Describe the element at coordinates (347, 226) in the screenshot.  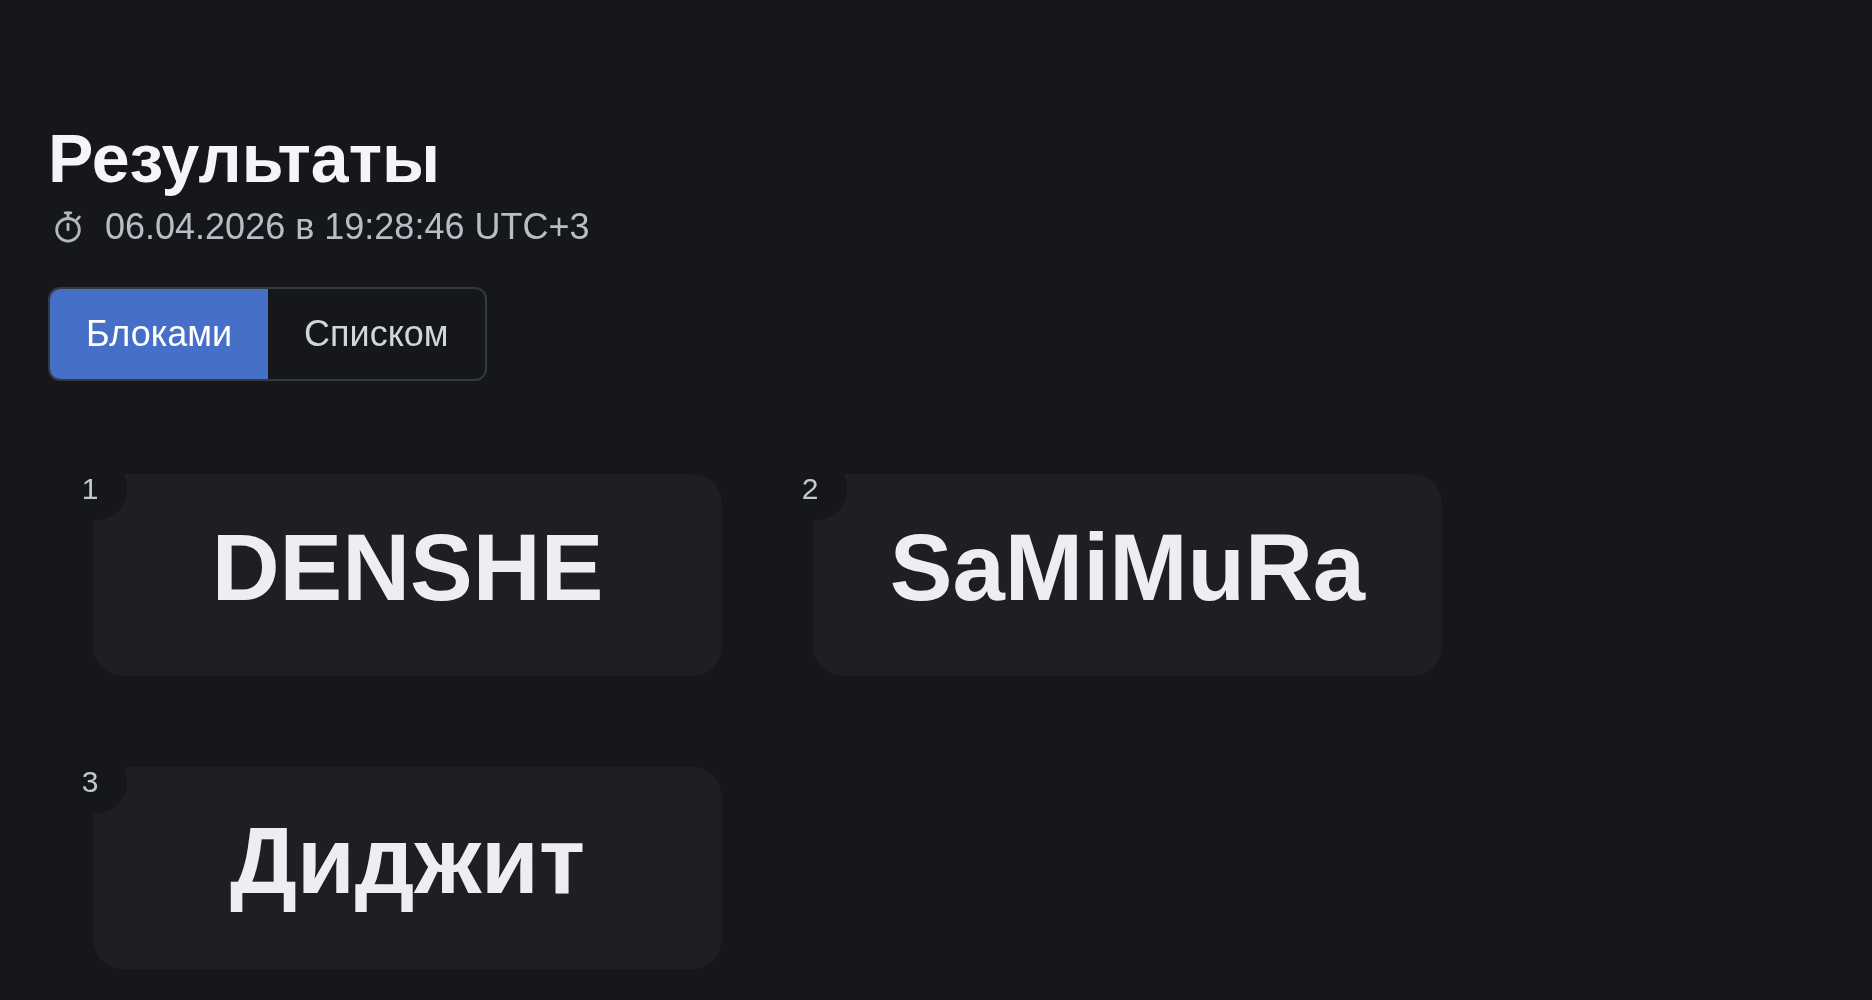
I see `timestamp-text: 06.04.2026 в 19:28:46 UTC+3` at that location.